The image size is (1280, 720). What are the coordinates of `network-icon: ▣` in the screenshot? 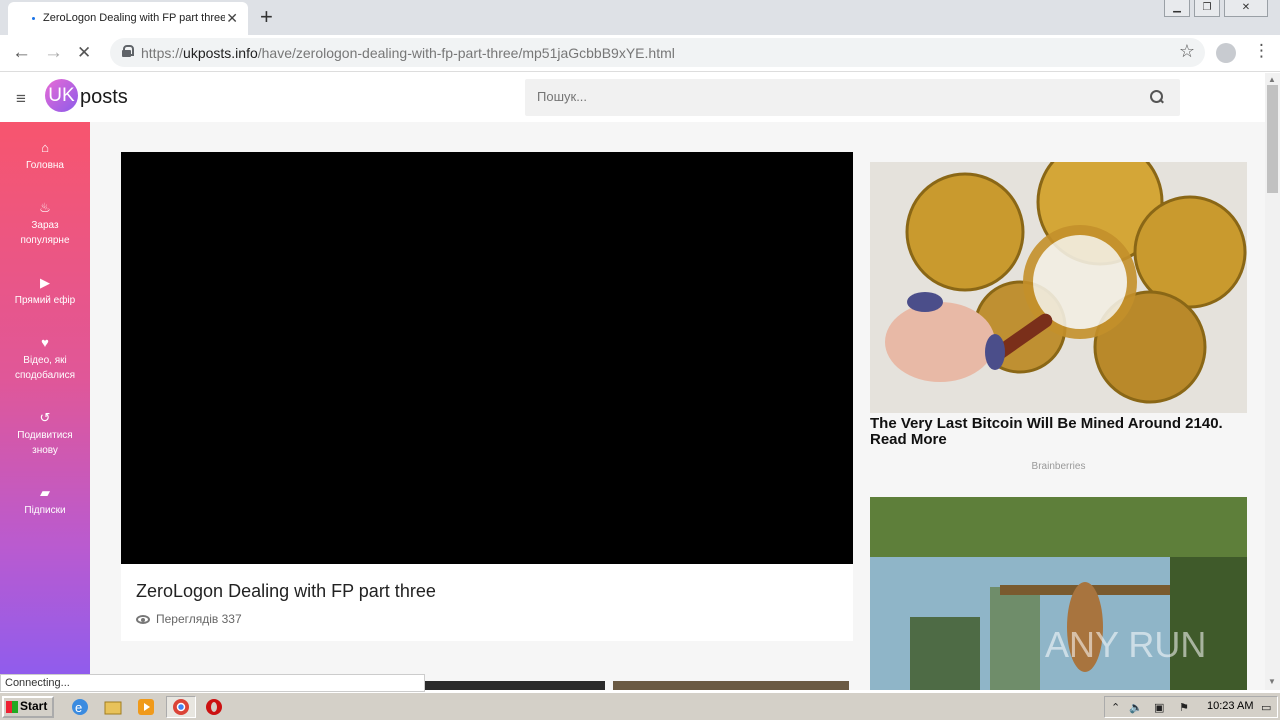 It's located at (1159, 707).